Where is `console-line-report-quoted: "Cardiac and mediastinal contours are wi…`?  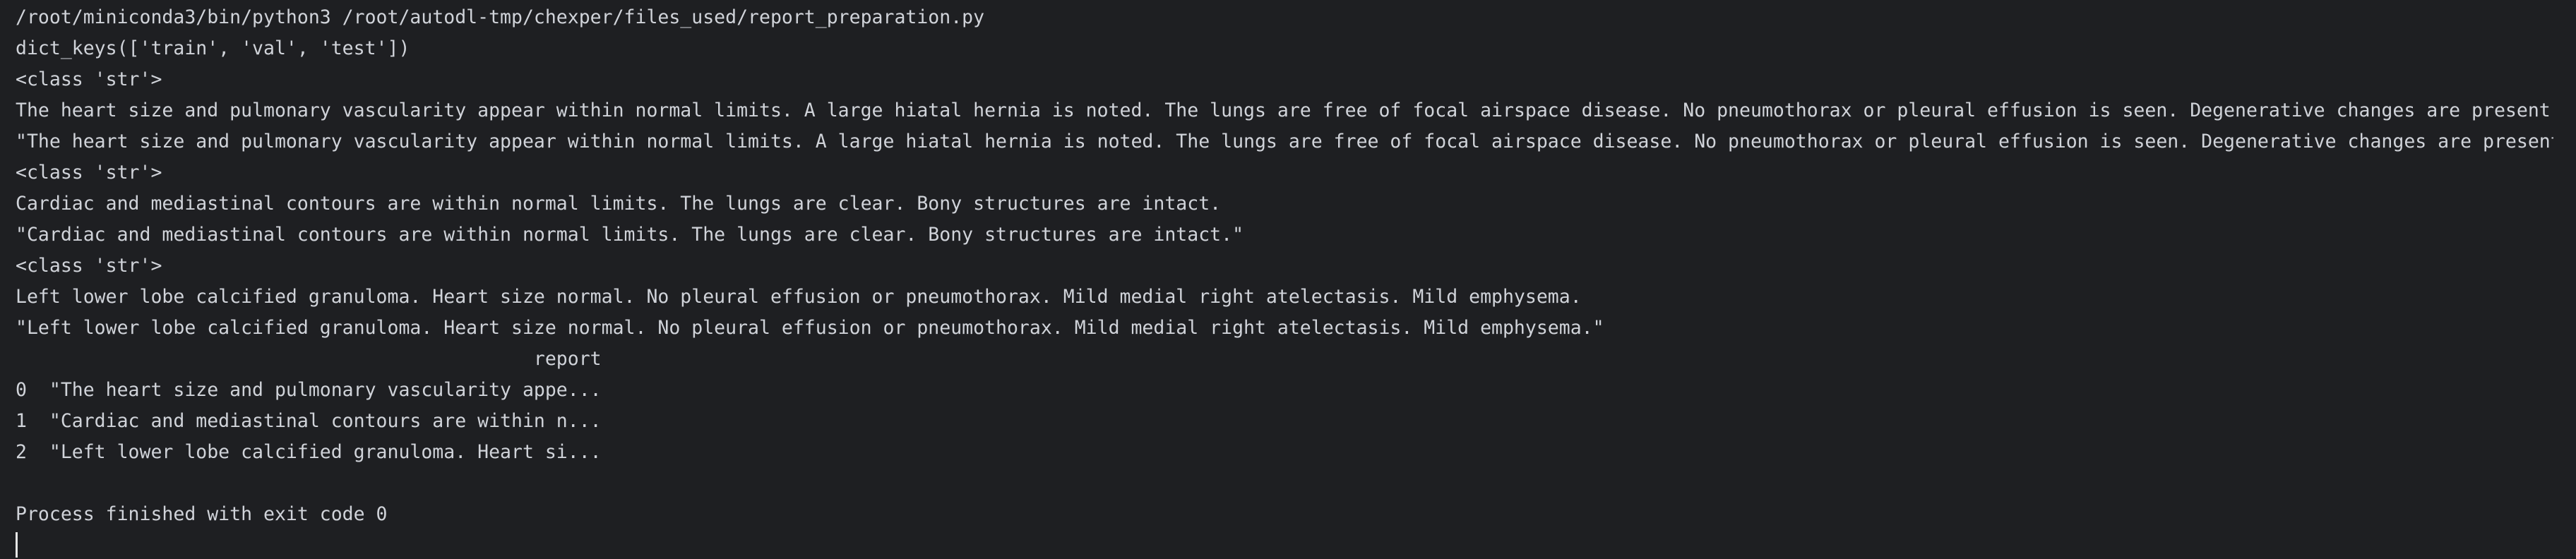
console-line-report-quoted: "Cardiac and mediastinal contours are wi… is located at coordinates (630, 235).